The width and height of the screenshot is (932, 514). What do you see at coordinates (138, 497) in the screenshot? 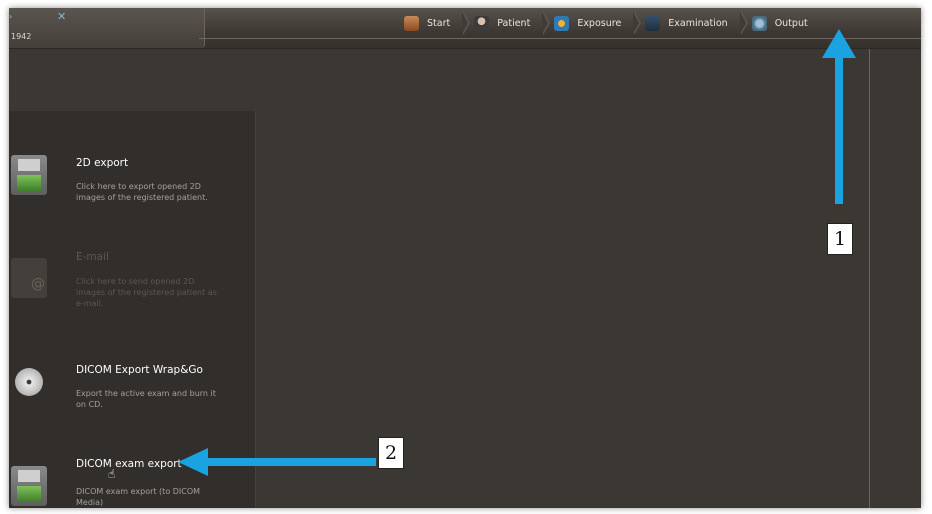
I see `export-item-description: DICOM exam export (to DICOM Media)` at bounding box center [138, 497].